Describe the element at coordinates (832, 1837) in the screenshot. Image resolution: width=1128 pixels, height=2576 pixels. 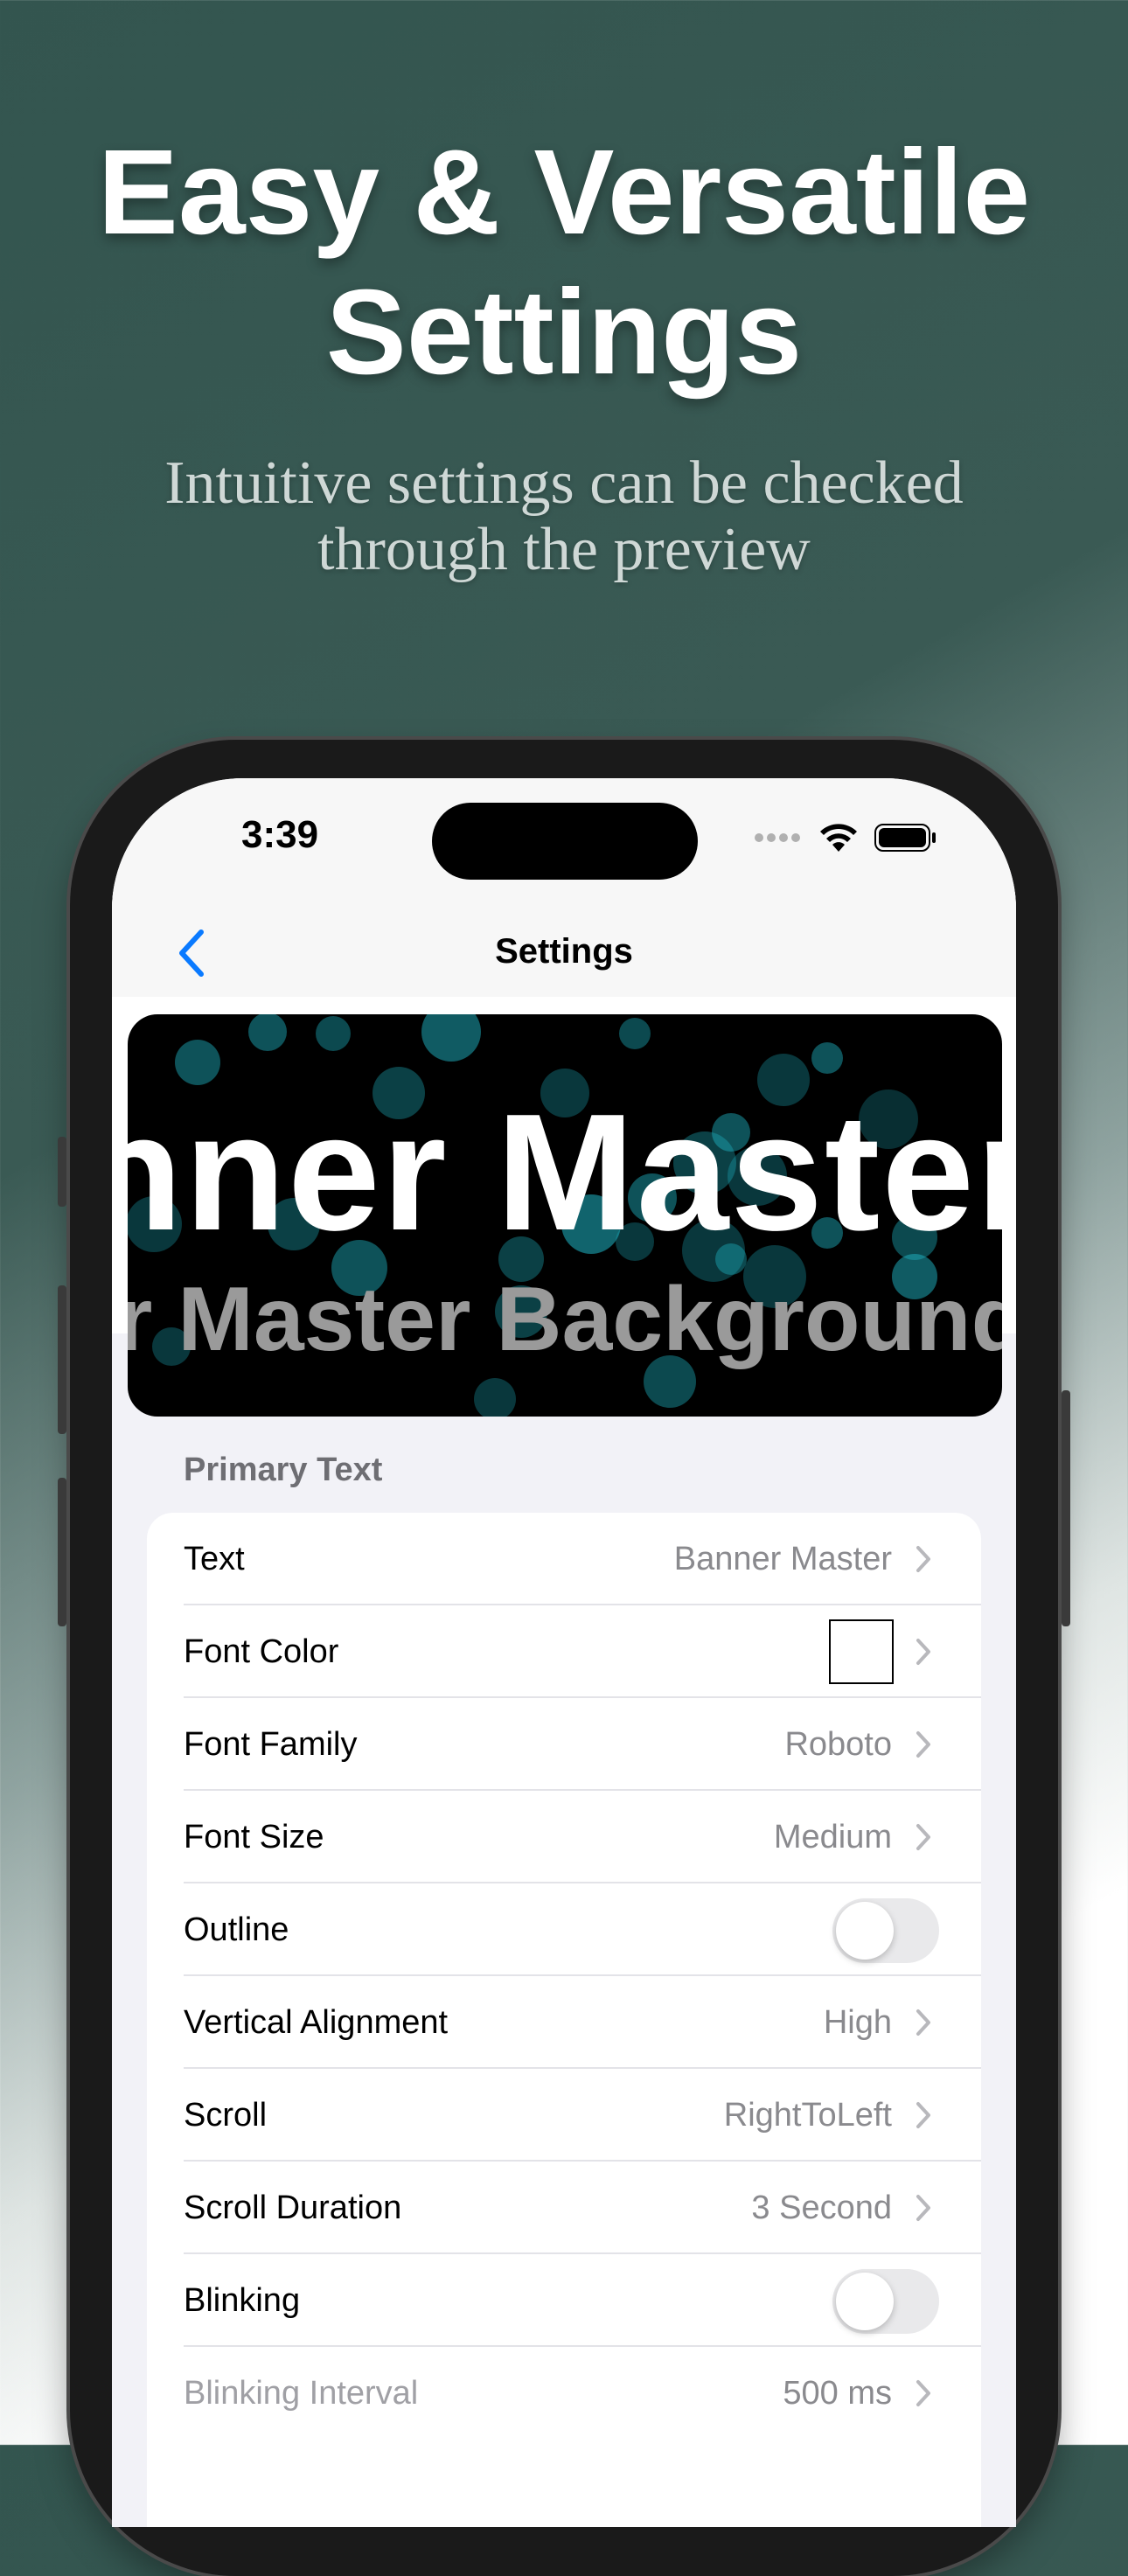
I see `row-value: Medium` at that location.